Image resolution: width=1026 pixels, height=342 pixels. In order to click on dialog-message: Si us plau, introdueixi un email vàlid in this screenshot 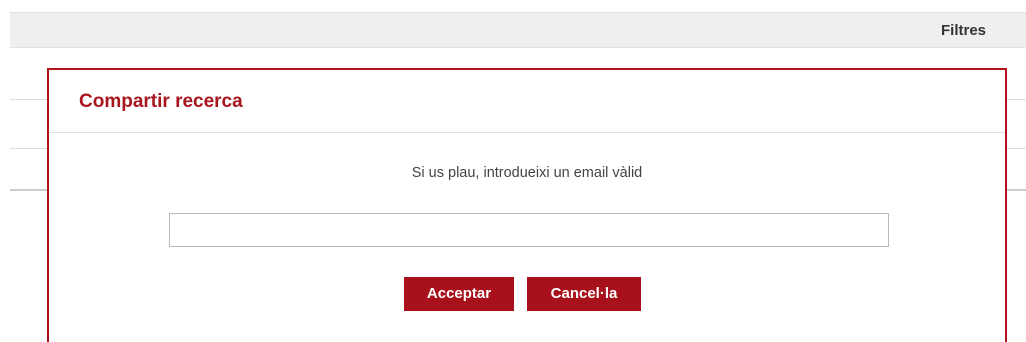, I will do `click(527, 173)`.